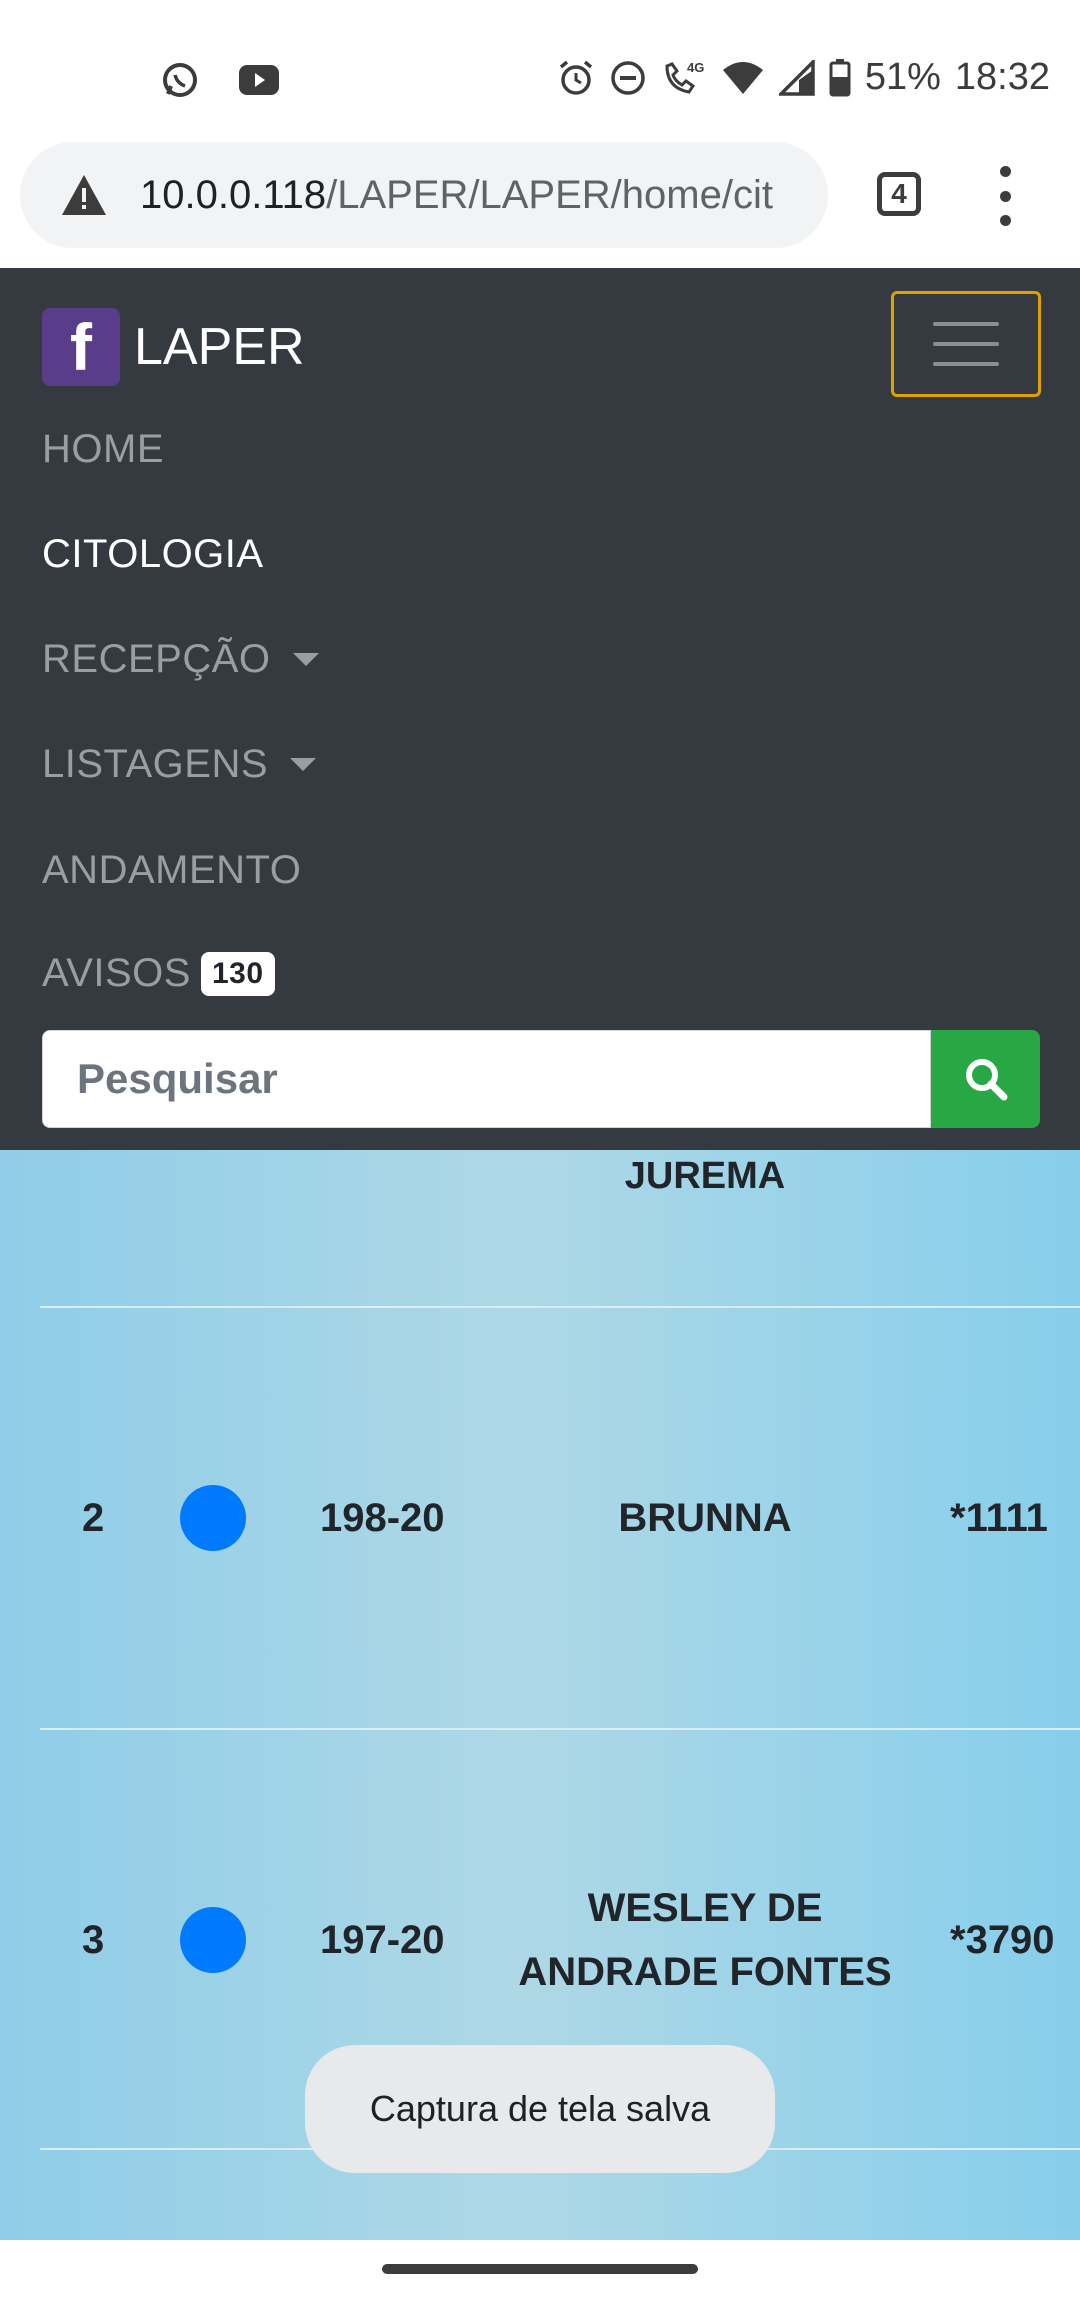 Image resolution: width=1080 pixels, height=2300 pixels. I want to click on dnd-icon, so click(628, 78).